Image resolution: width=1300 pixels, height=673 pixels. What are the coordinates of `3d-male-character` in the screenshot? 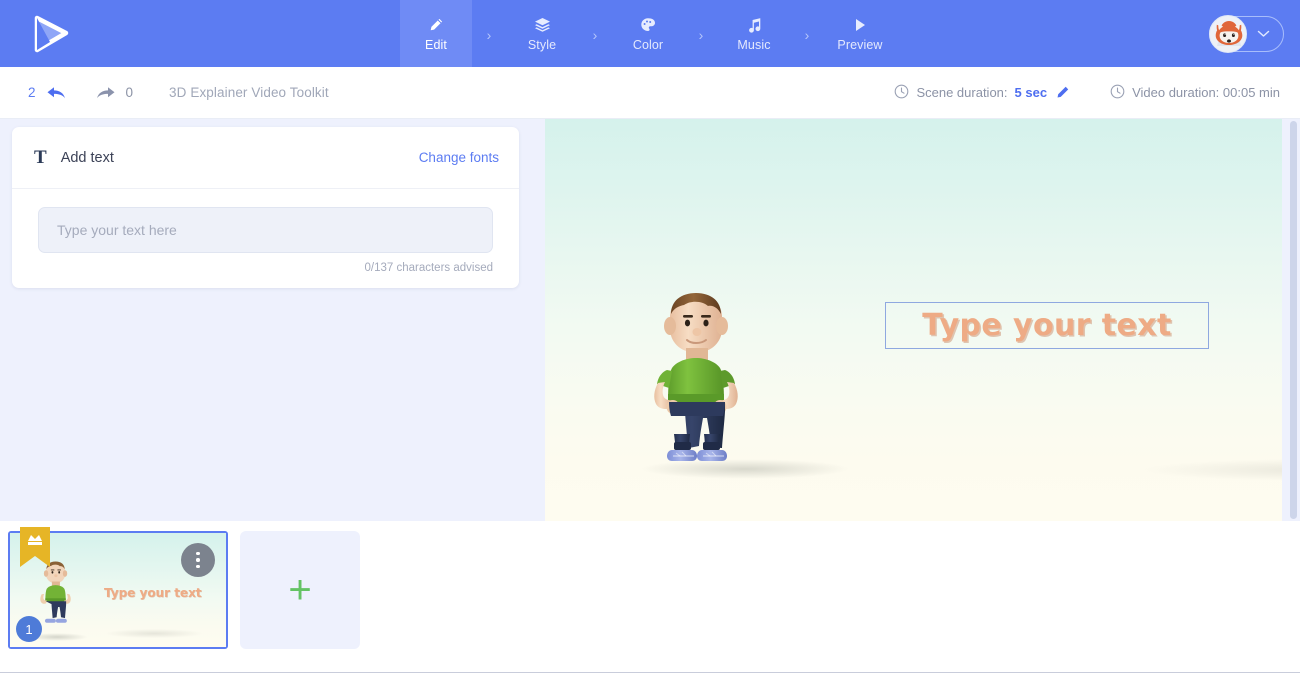 It's located at (700, 376).